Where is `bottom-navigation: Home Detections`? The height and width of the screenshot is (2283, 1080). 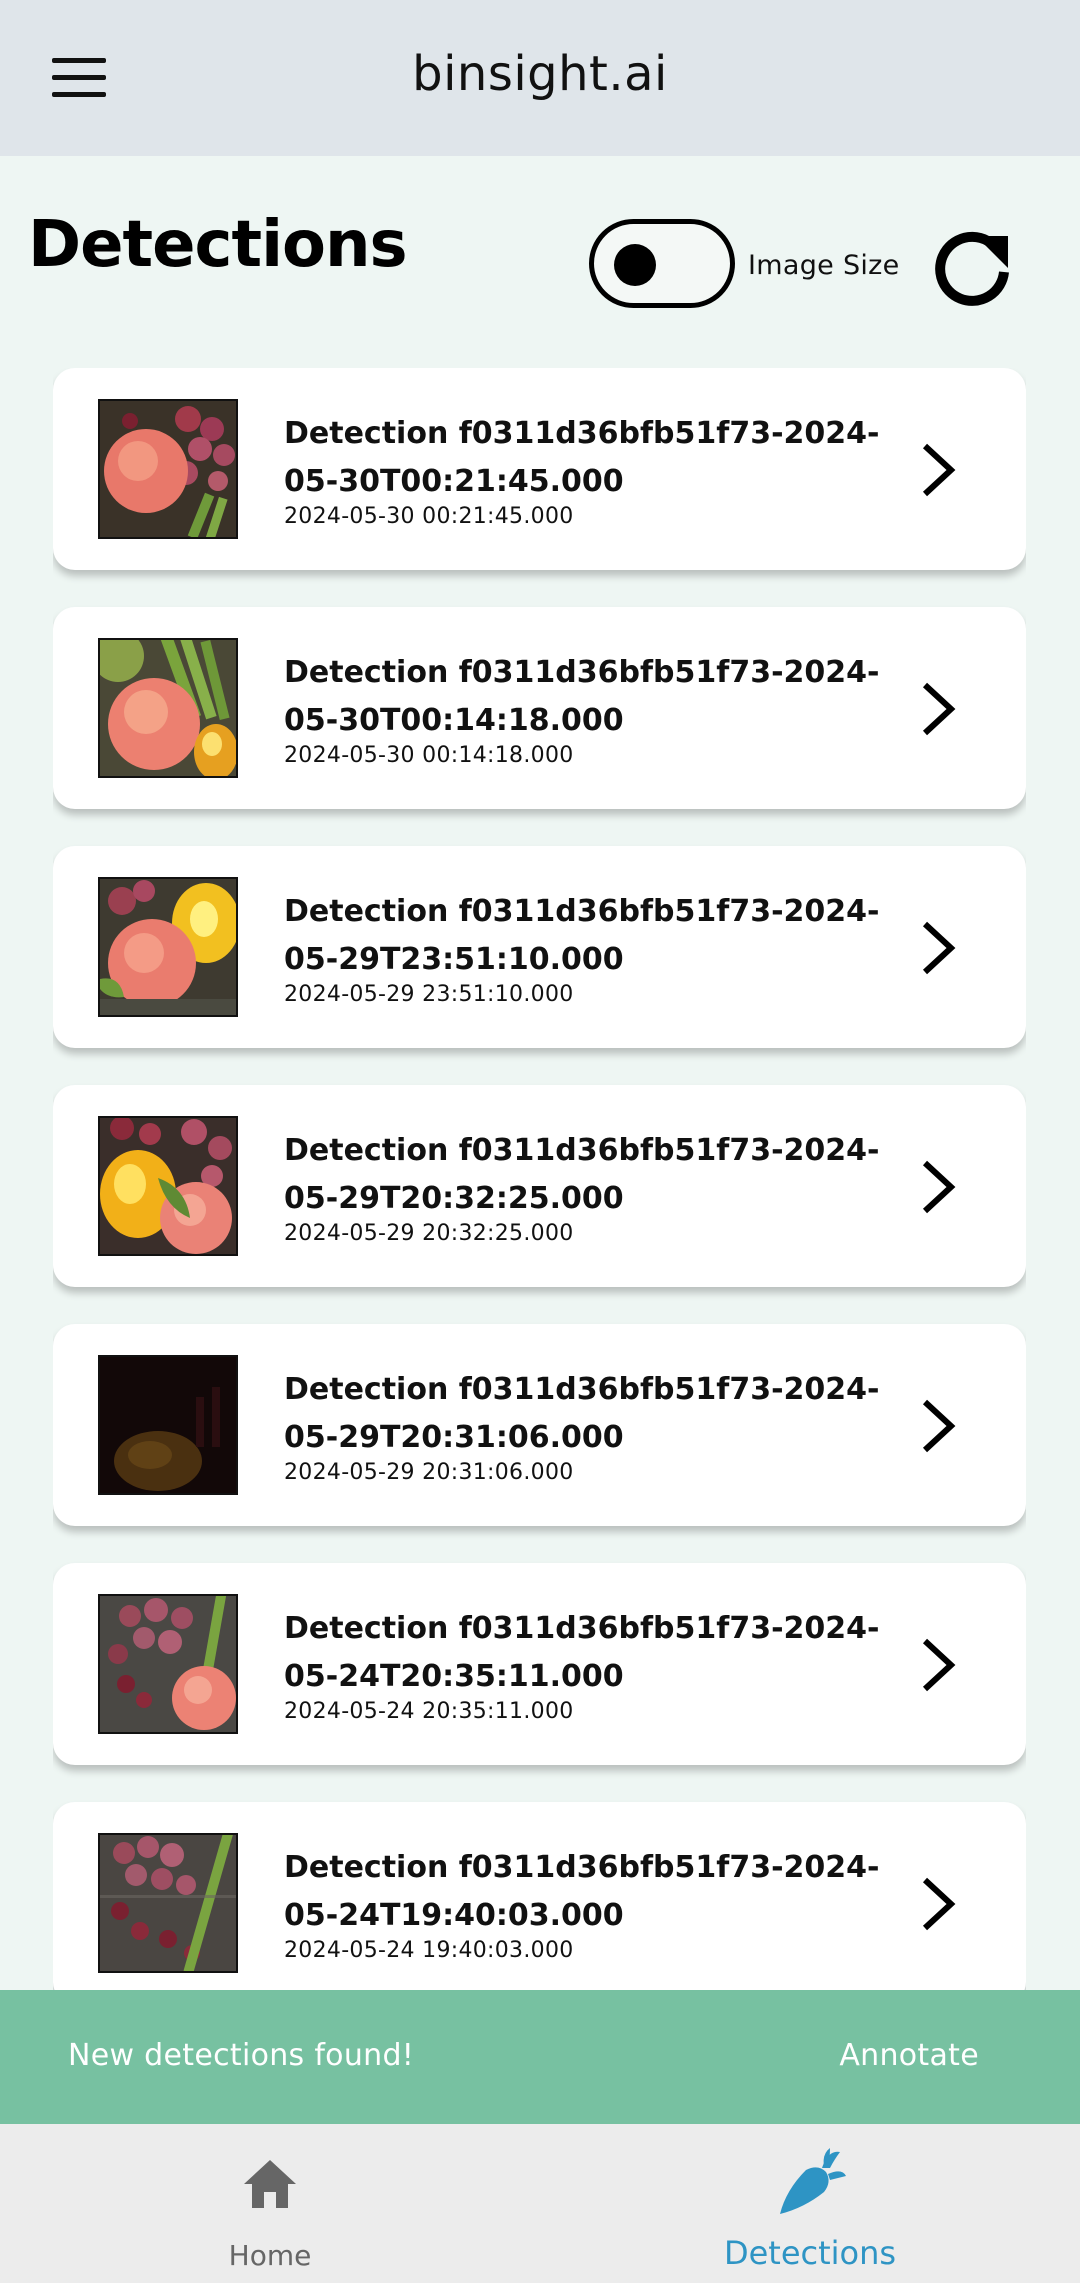 bottom-navigation: Home Detections is located at coordinates (540, 2203).